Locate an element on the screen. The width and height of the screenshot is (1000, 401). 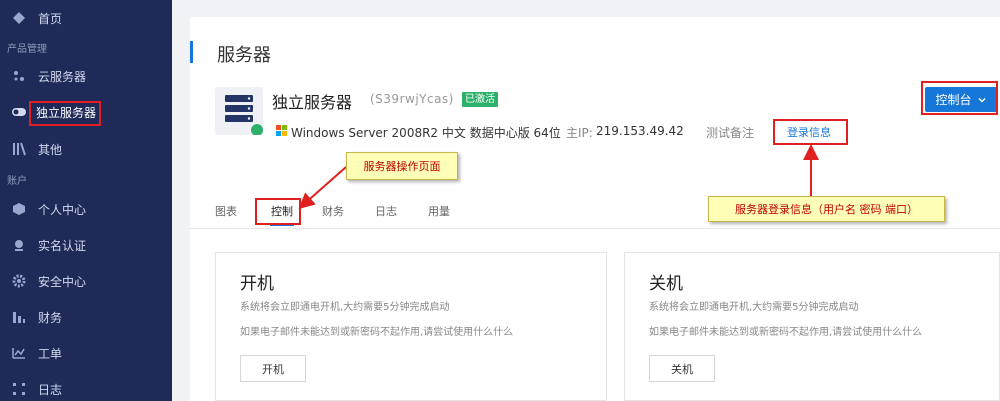
windows-icon is located at coordinates (281, 130).